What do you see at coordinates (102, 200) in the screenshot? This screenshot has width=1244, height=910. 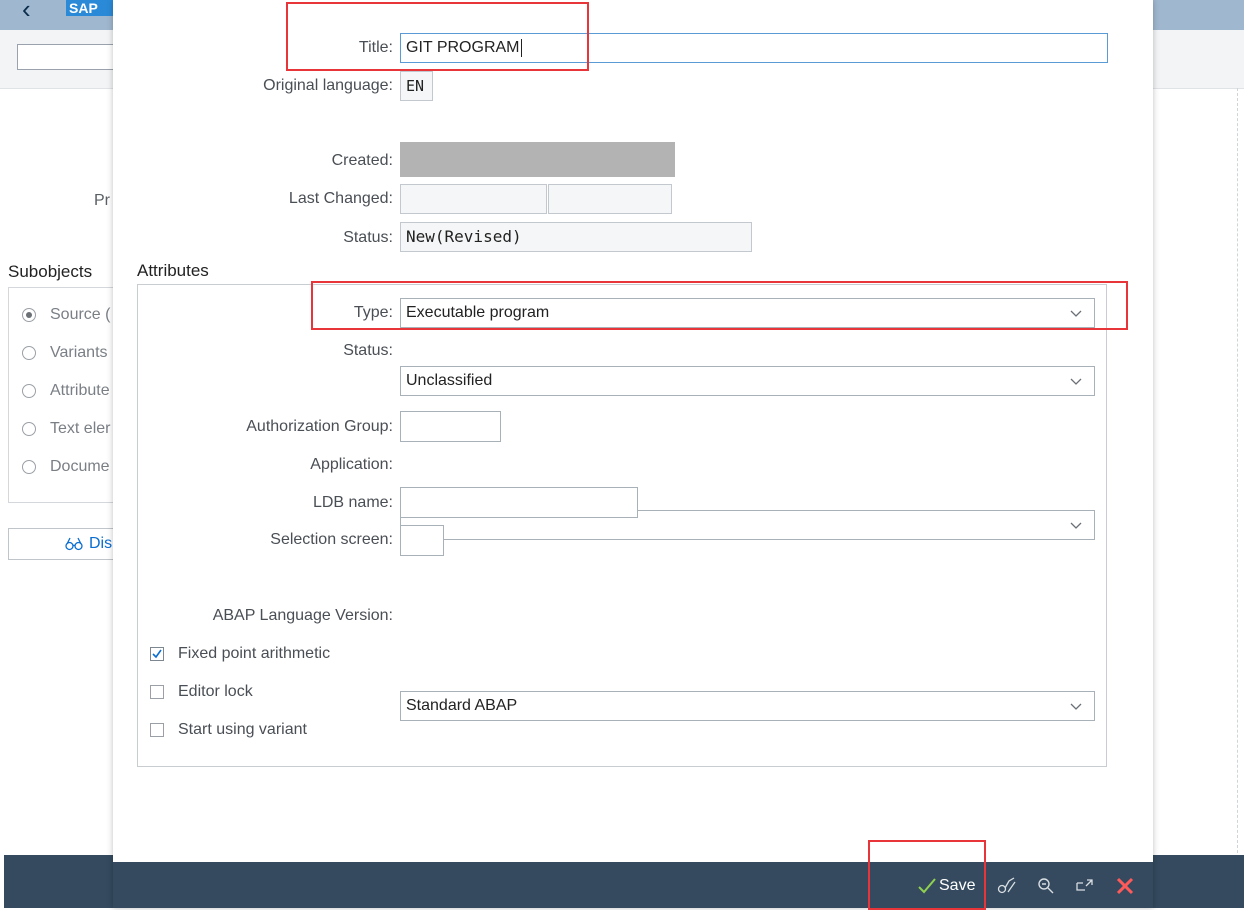 I see `background-program-label: Pr` at bounding box center [102, 200].